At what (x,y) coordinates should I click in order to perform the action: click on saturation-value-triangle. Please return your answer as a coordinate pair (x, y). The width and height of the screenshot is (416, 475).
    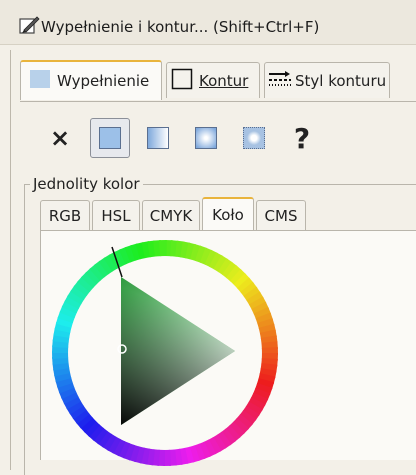
    Looking at the image, I should click on (178, 351).